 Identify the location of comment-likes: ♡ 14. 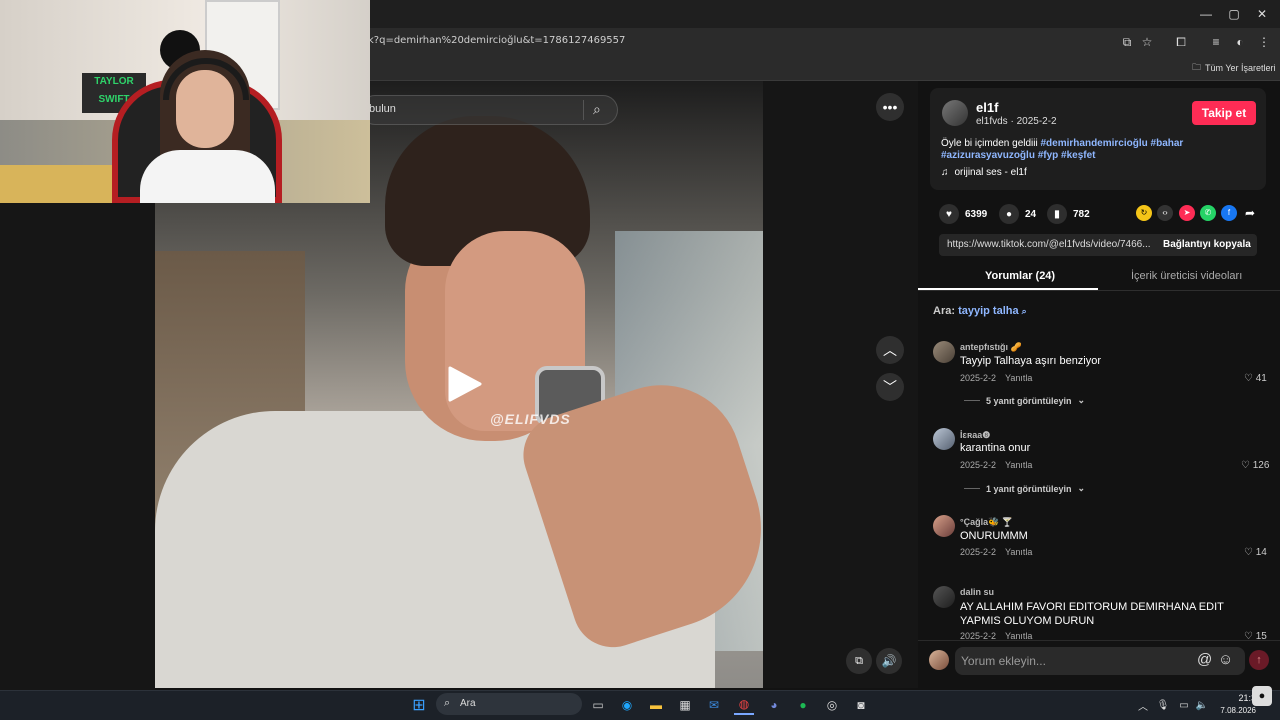
(1255, 552).